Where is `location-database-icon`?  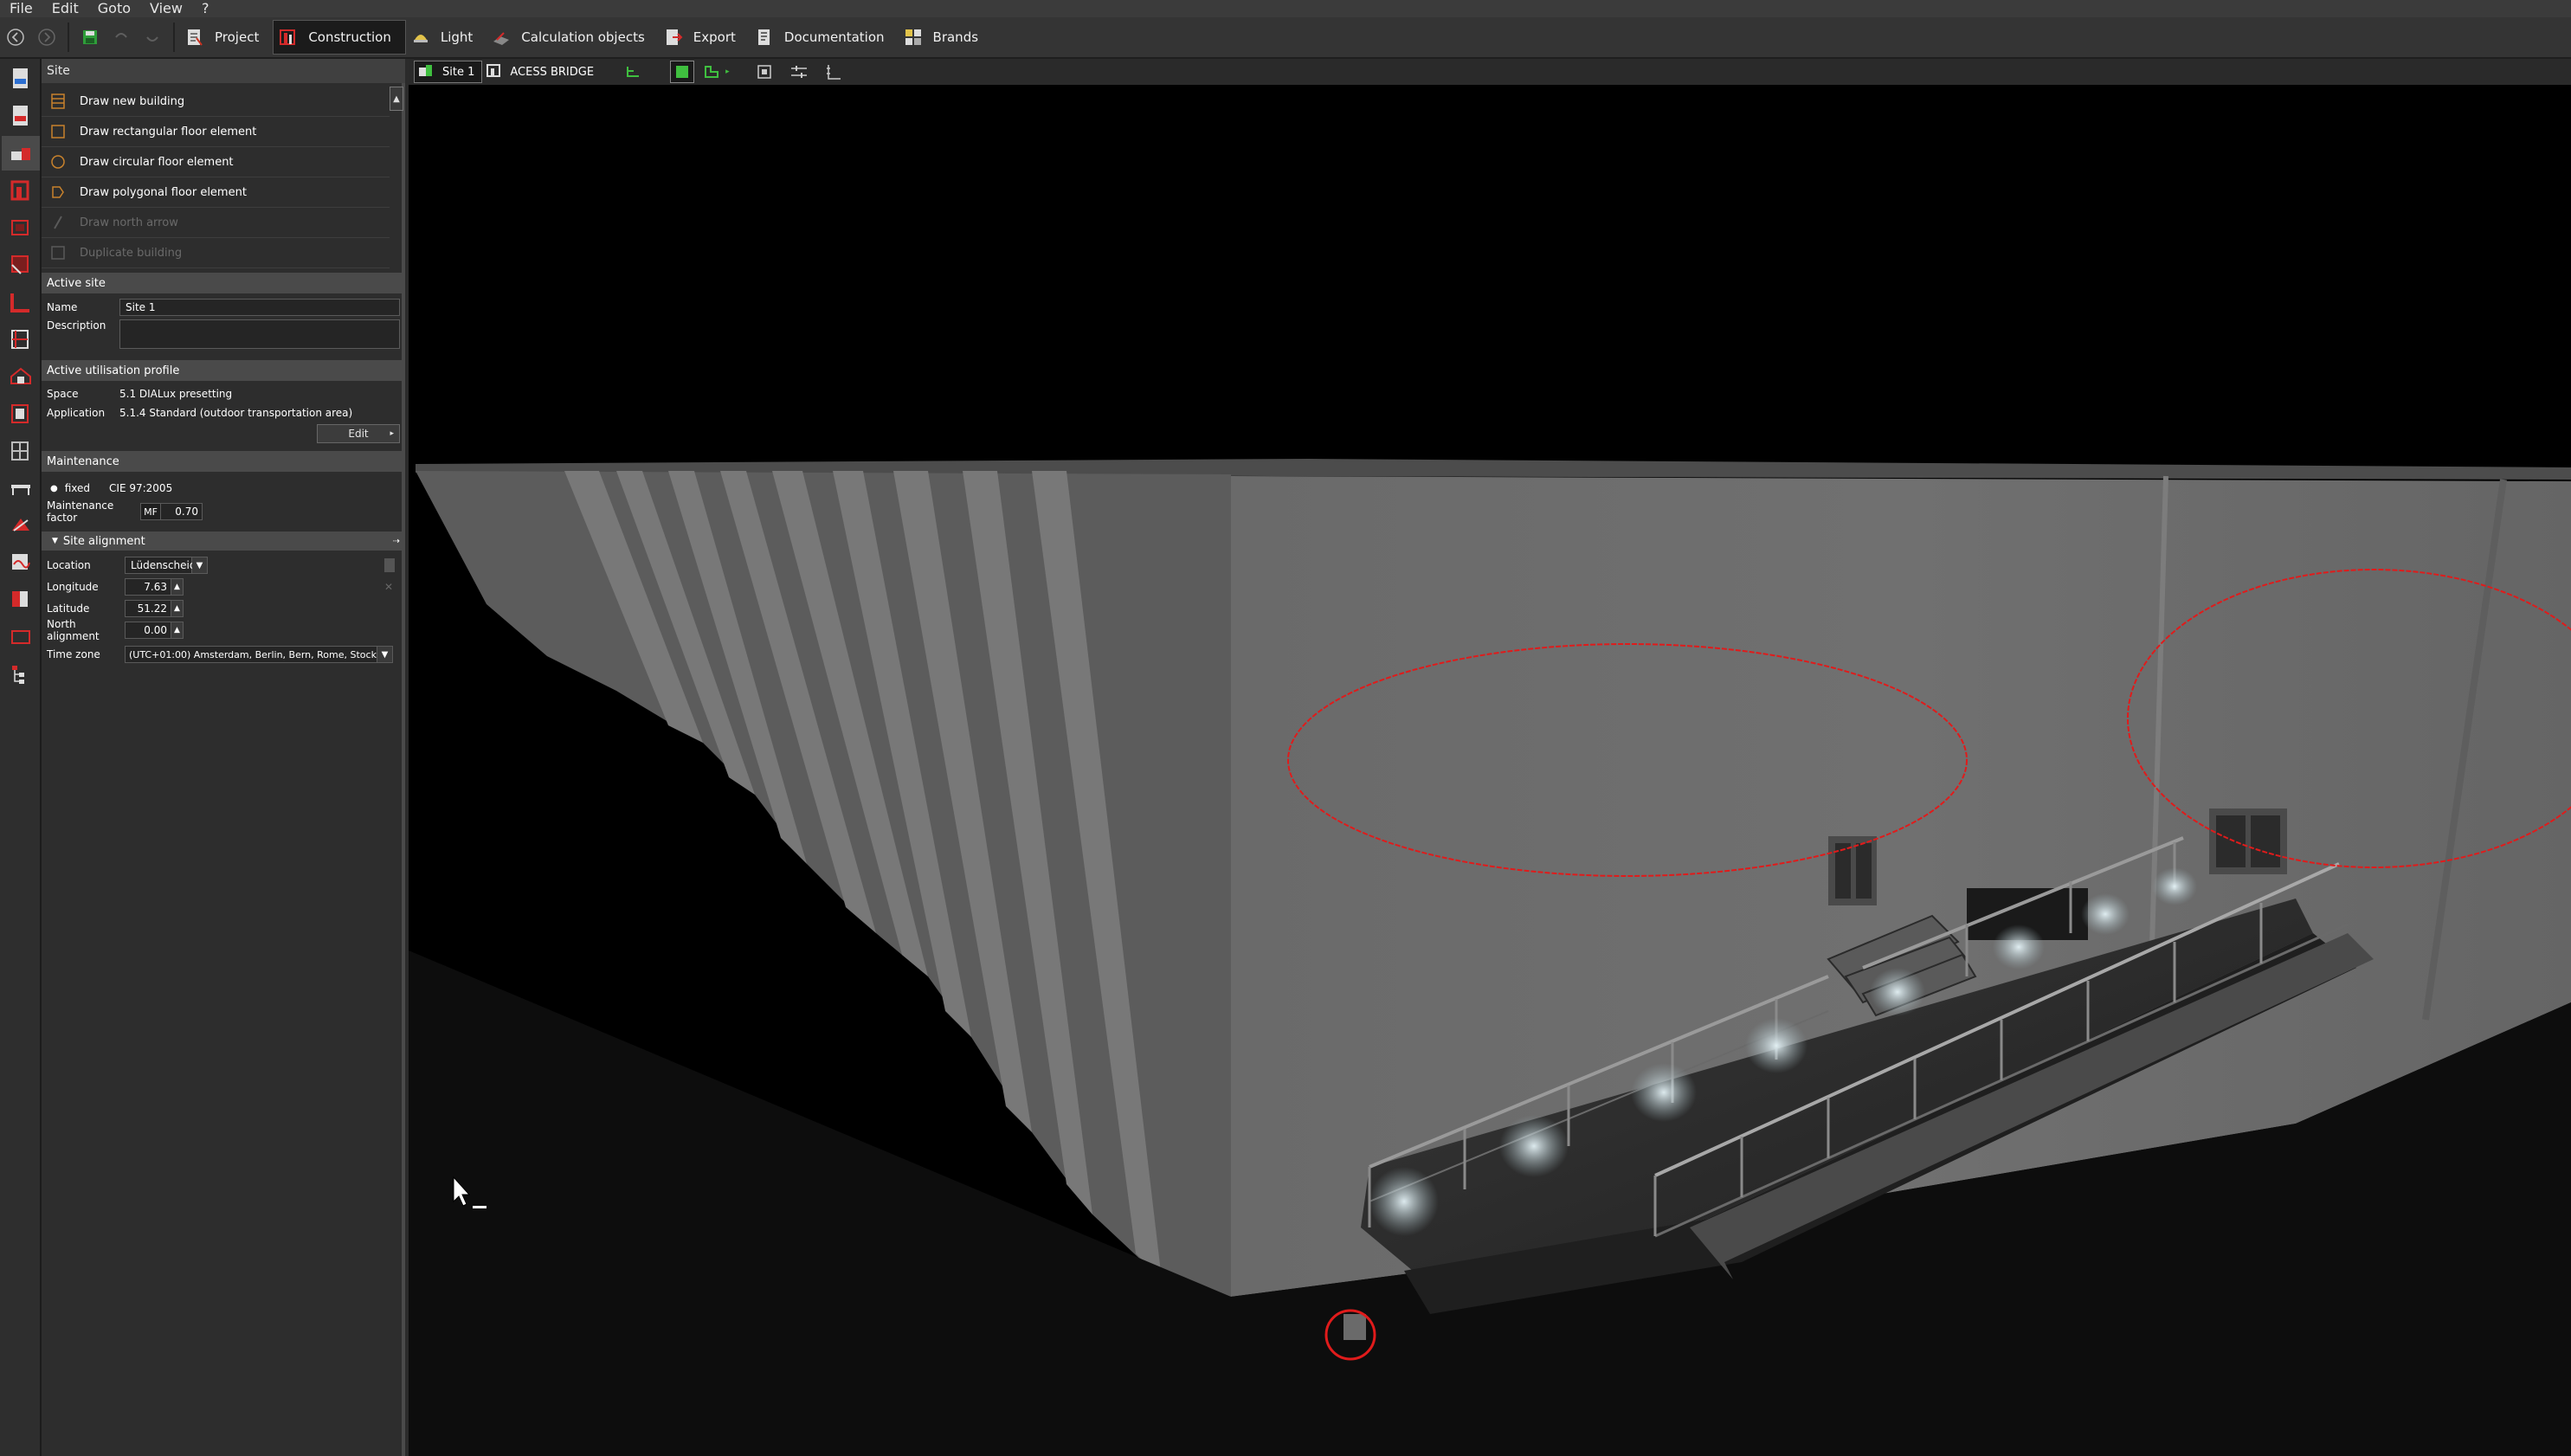
location-database-icon is located at coordinates (389, 565).